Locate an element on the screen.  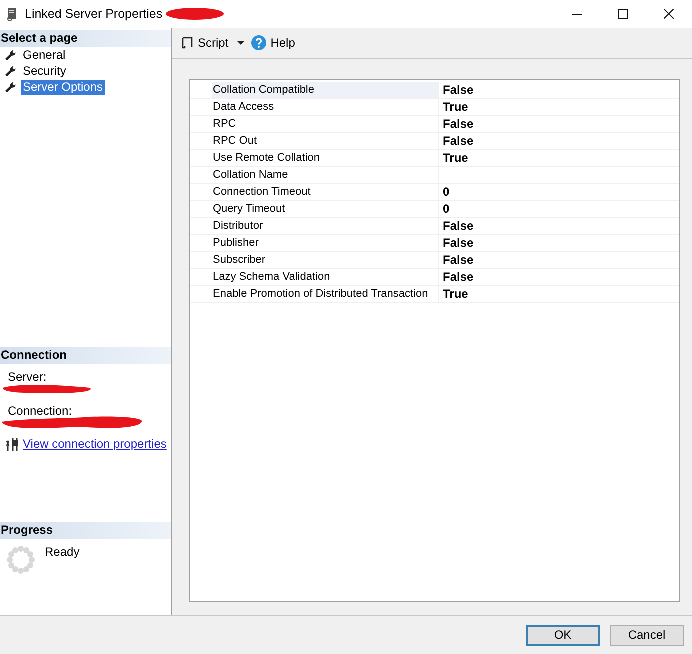
property-name: Collation Compatible is located at coordinates (325, 90).